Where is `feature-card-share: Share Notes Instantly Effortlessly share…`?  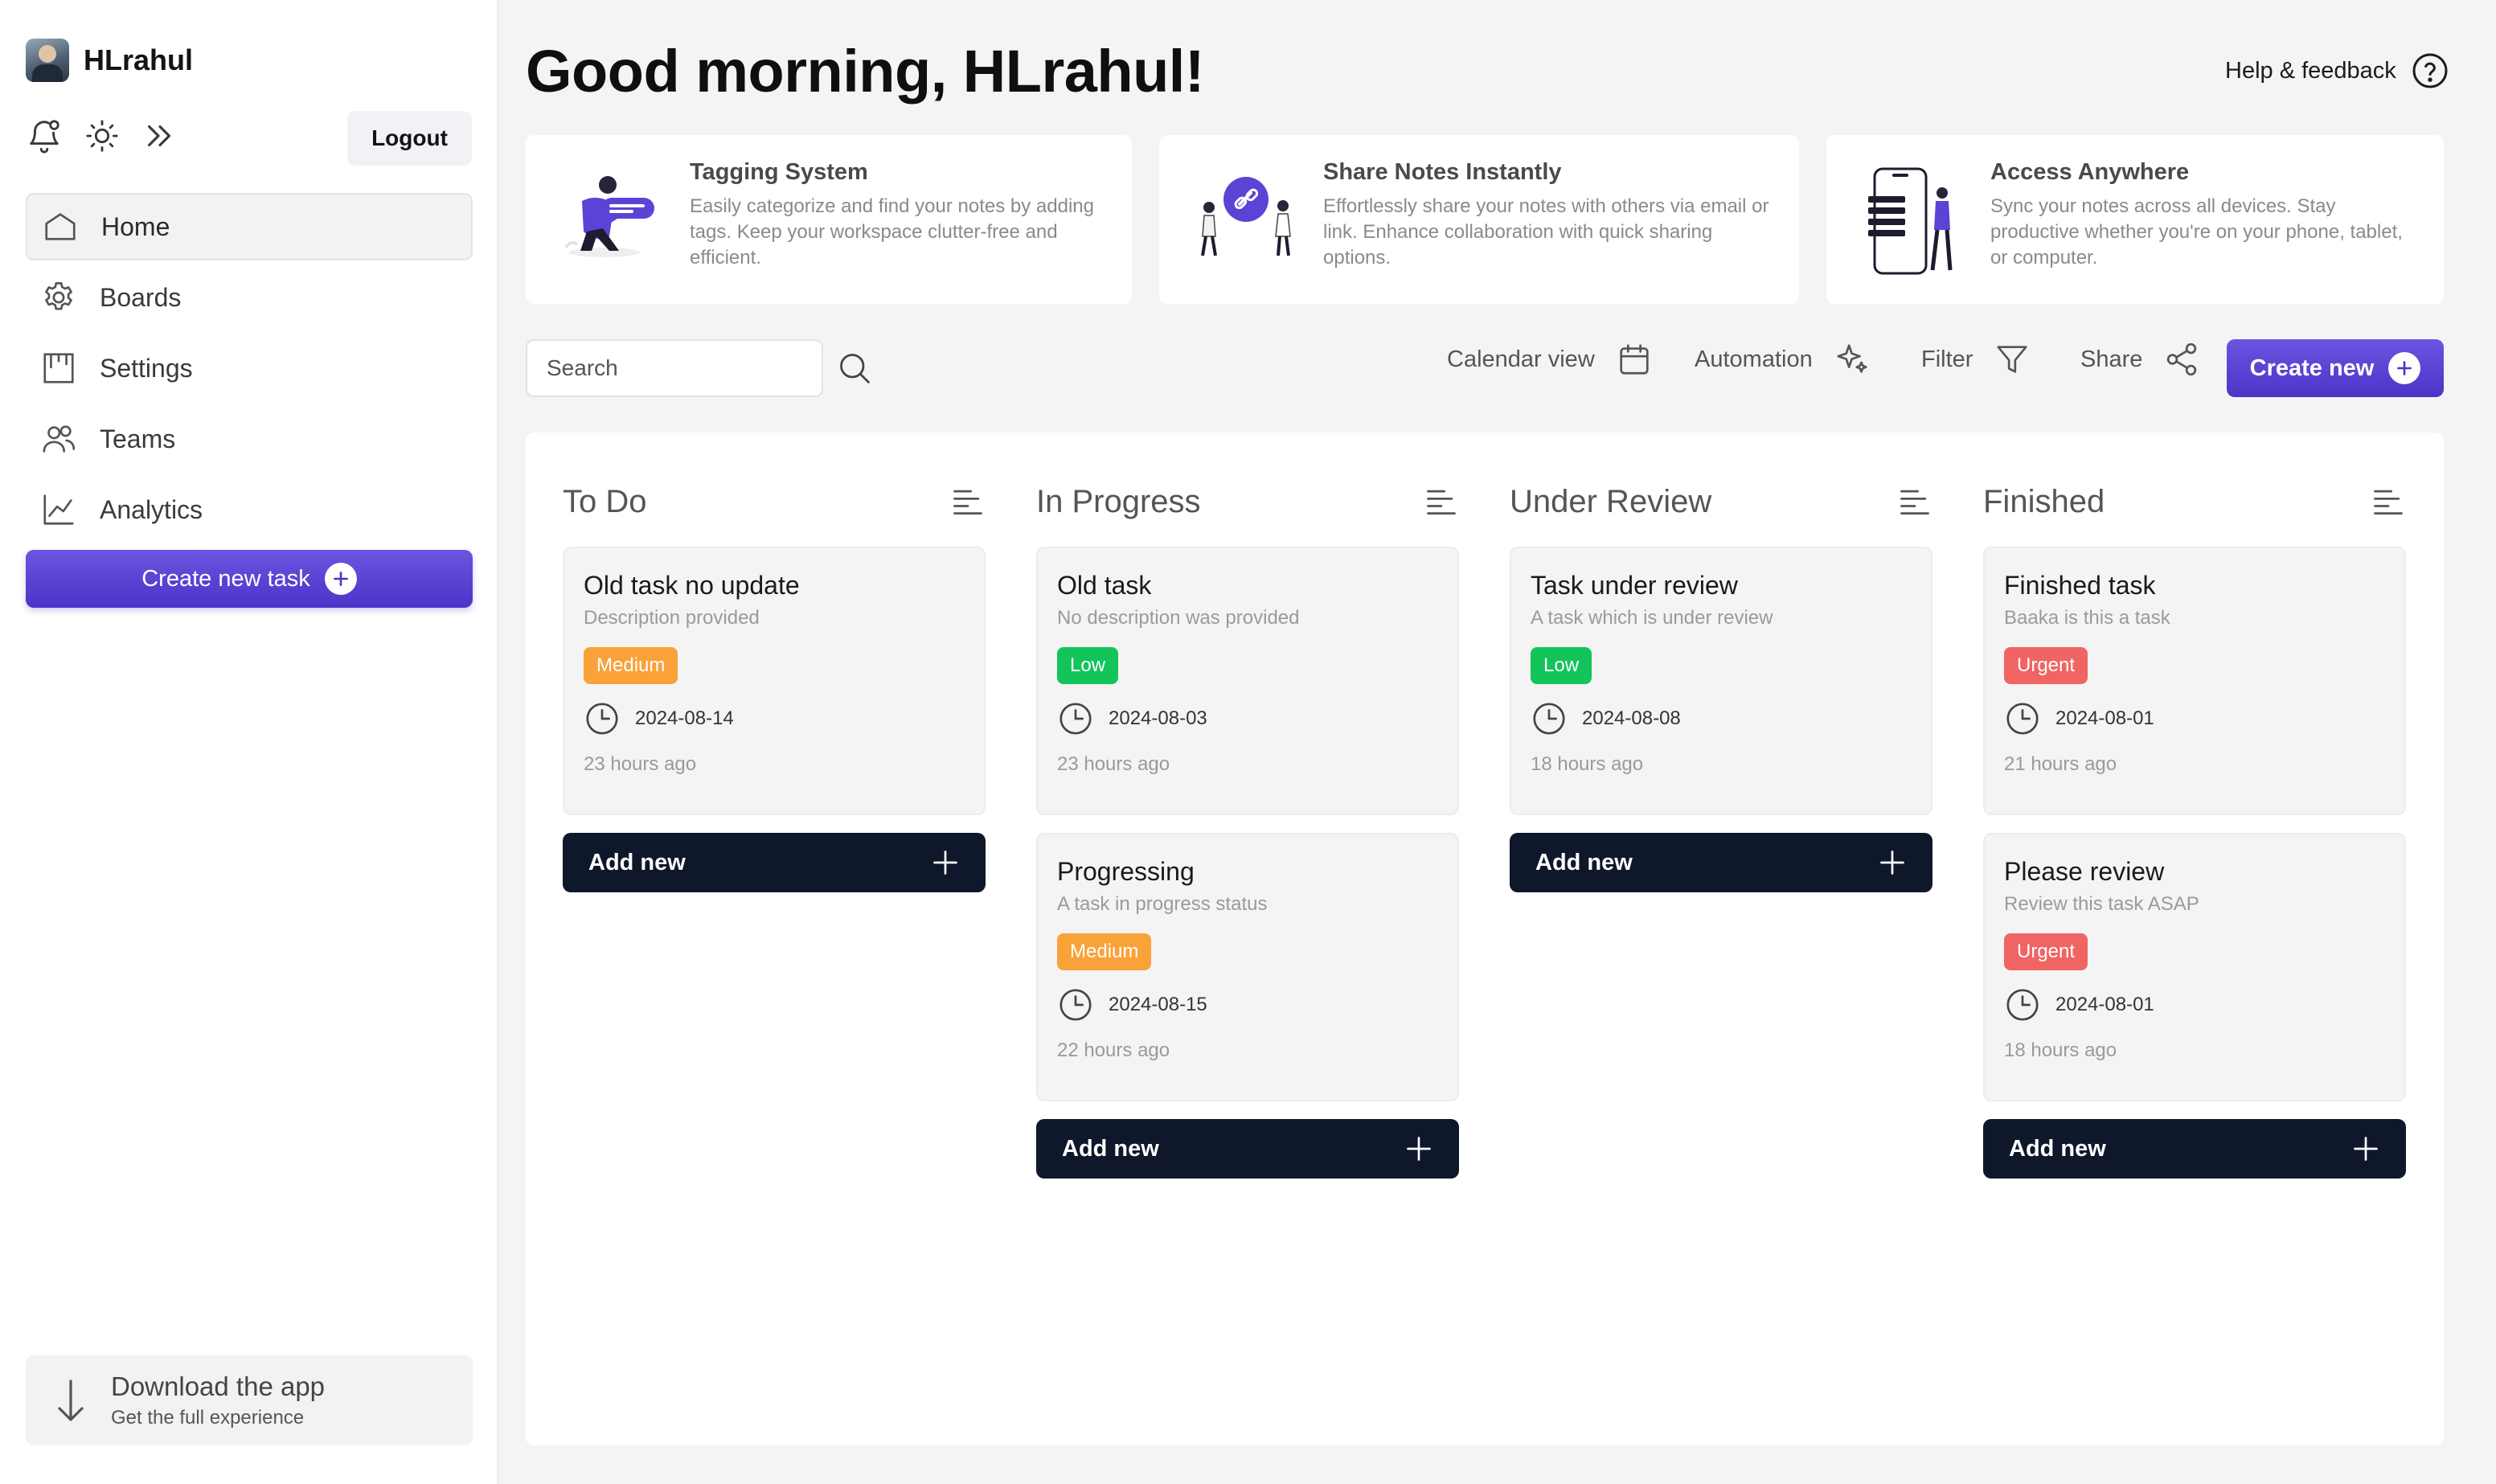 feature-card-share: Share Notes Instantly Effortlessly share… is located at coordinates (1479, 220).